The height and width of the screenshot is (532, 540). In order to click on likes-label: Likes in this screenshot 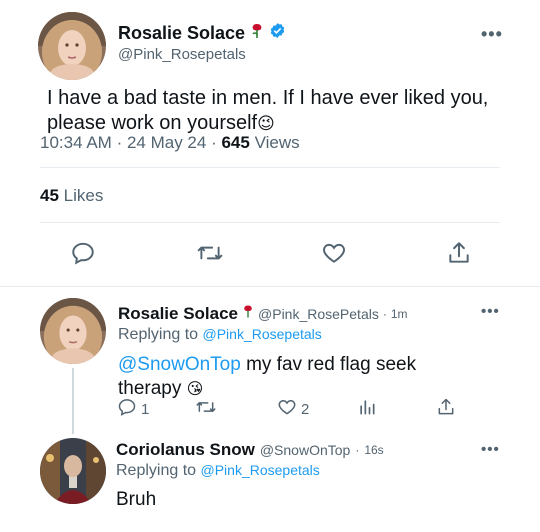, I will do `click(83, 195)`.